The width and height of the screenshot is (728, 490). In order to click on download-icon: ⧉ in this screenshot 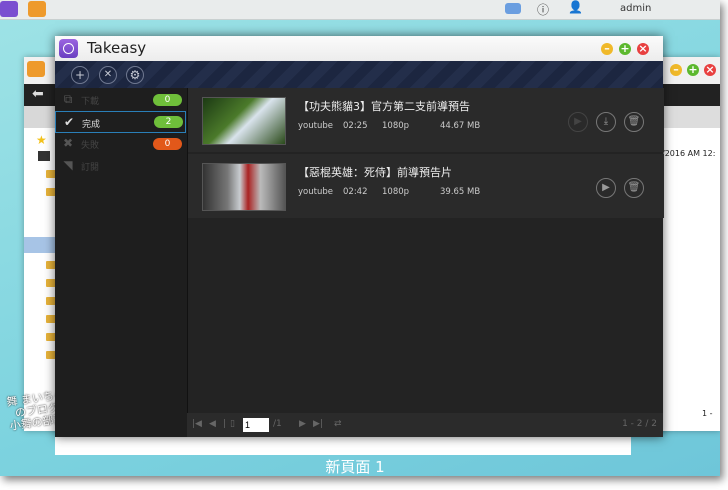, I will do `click(68, 99)`.